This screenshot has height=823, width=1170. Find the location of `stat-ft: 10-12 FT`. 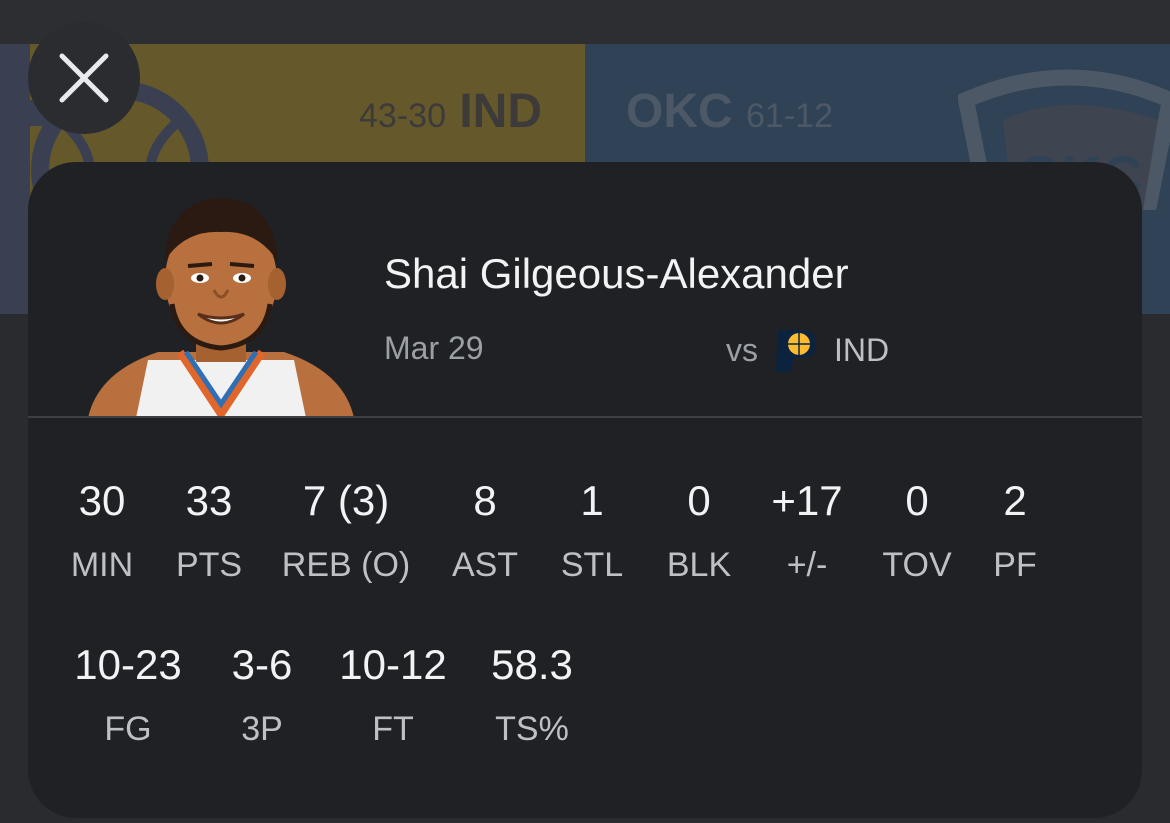

stat-ft: 10-12 FT is located at coordinates (393, 694).